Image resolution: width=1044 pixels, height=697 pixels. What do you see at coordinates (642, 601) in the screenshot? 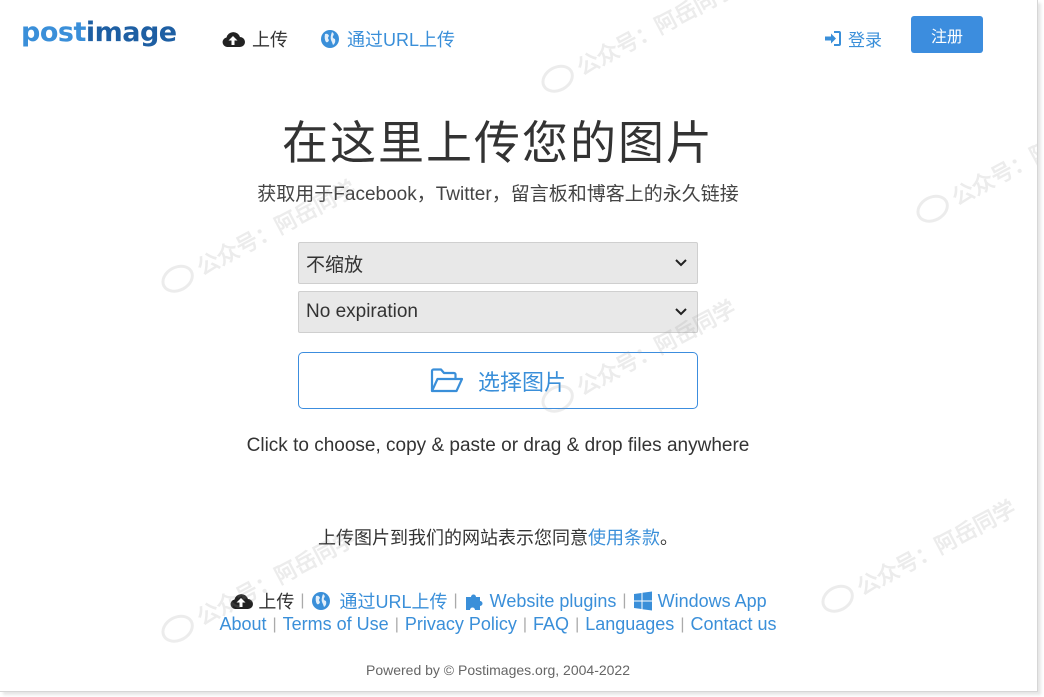
I see `windows-icon` at bounding box center [642, 601].